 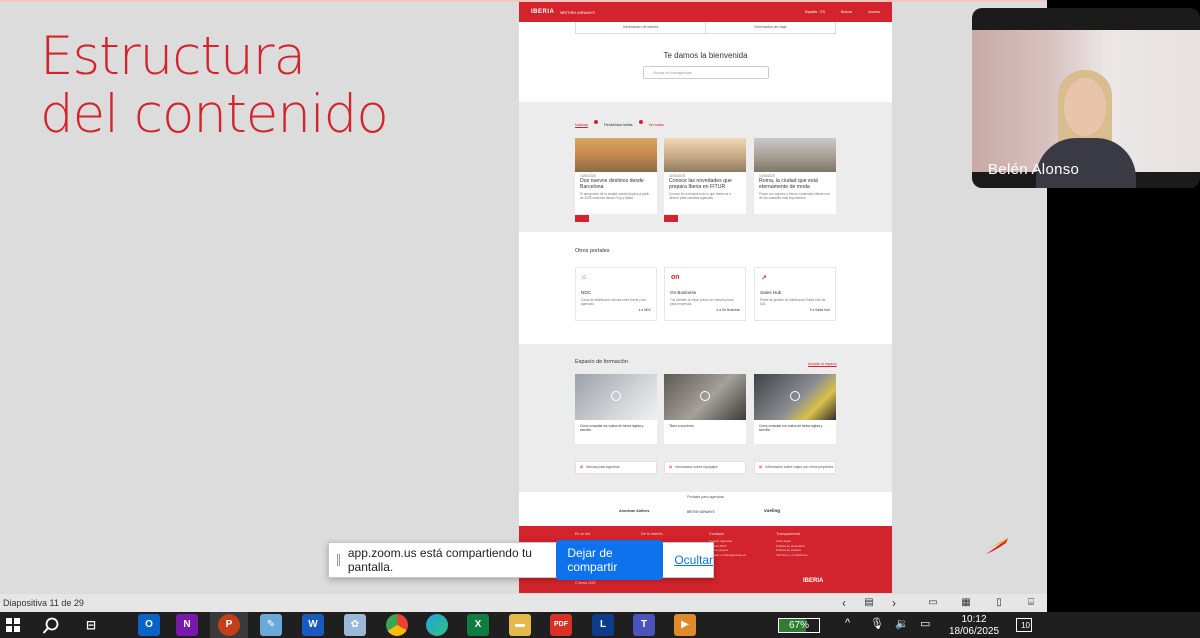 I want to click on participant-face, so click(x=1085, y=107).